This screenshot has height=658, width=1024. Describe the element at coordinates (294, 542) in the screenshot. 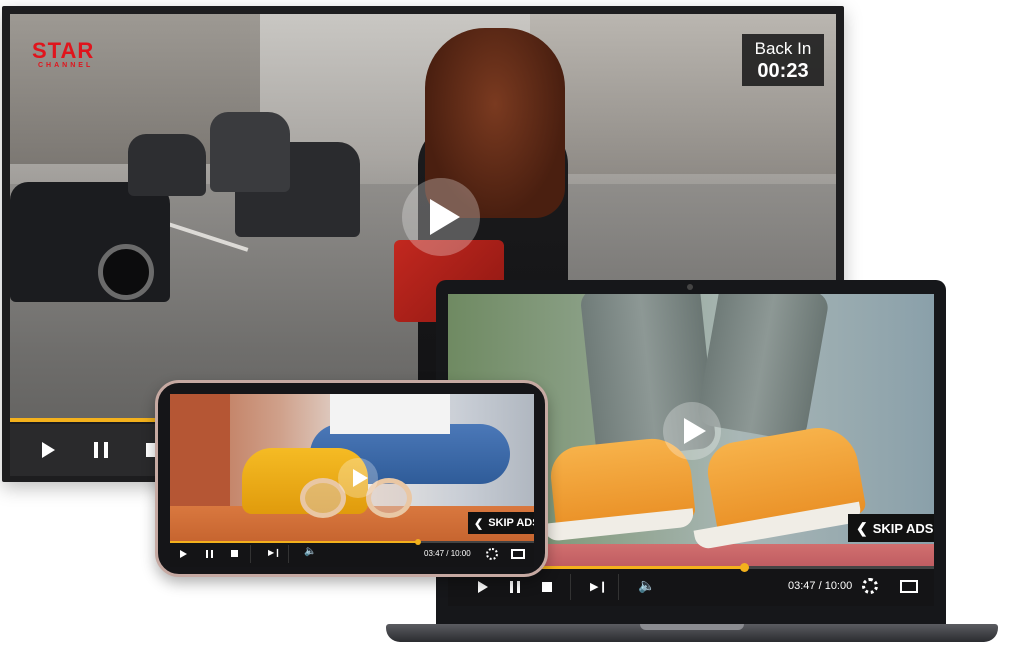

I see `phone-progress-fill` at that location.